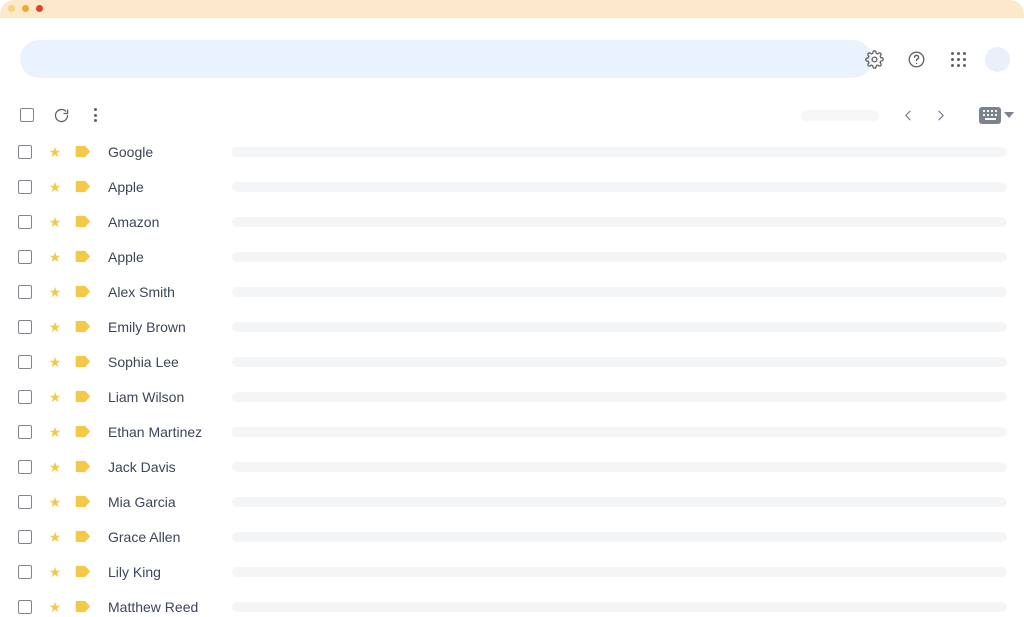 The image size is (1024, 617). I want to click on titlebar, so click(512, 9).